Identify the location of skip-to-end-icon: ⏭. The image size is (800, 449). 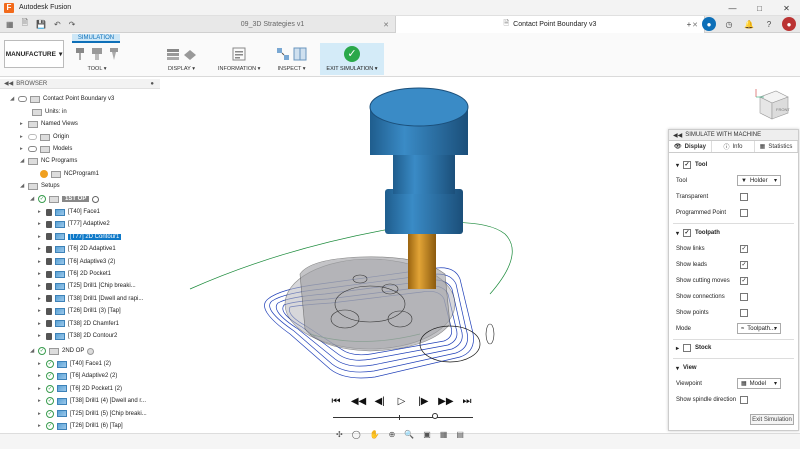
(467, 401).